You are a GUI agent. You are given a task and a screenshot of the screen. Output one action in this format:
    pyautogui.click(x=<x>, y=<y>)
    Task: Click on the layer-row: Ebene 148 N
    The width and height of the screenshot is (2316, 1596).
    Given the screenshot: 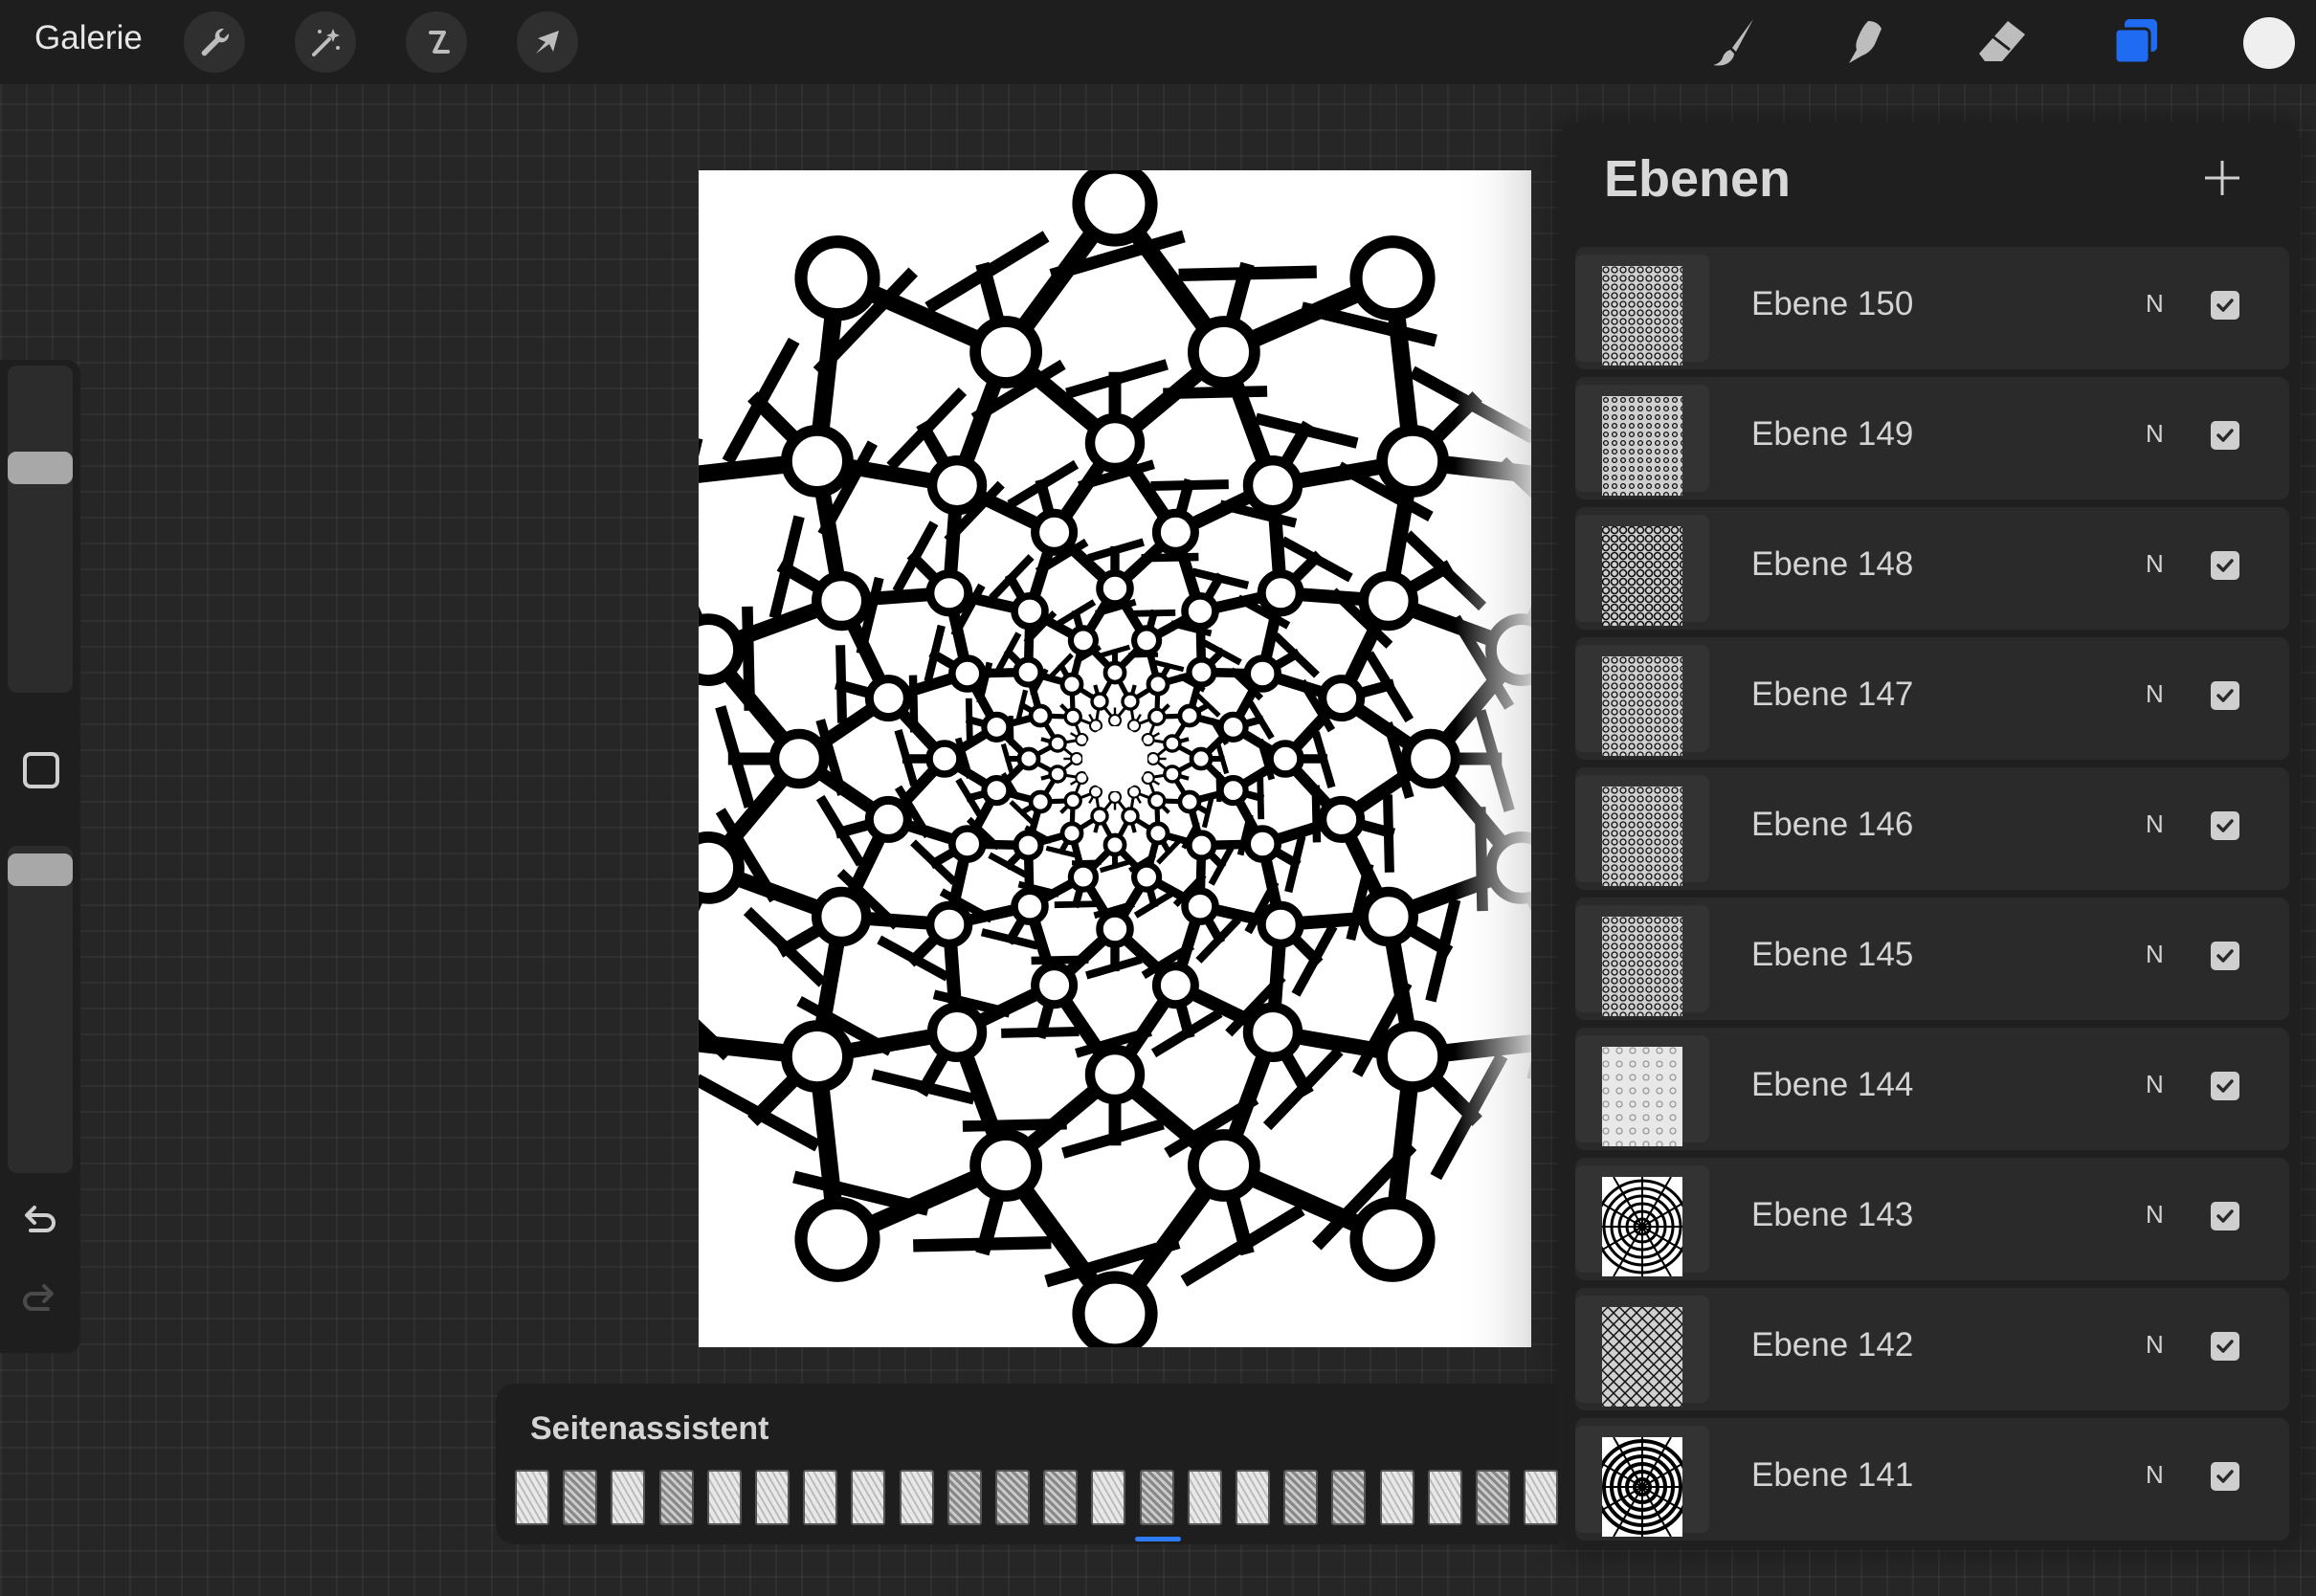 What is the action you would take?
    pyautogui.click(x=1932, y=568)
    